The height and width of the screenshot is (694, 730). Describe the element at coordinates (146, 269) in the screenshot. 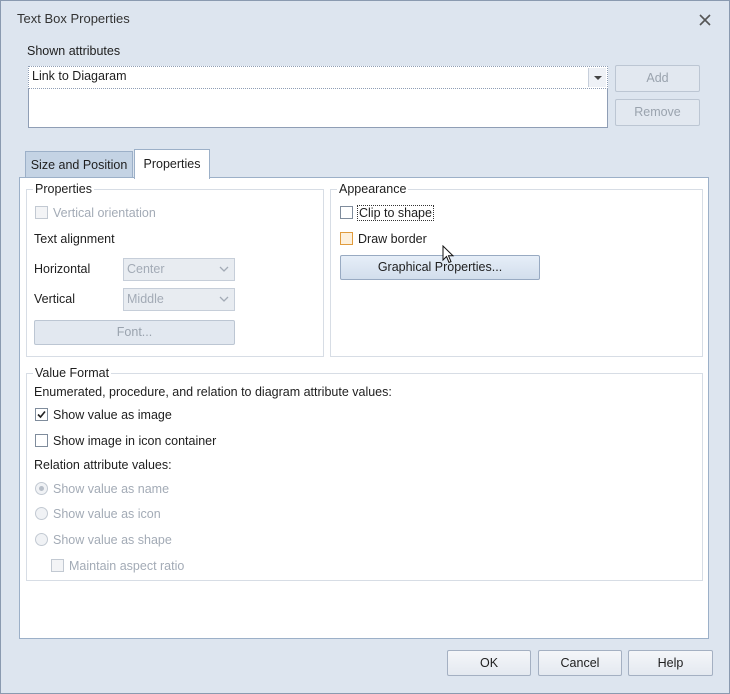

I see `horizontal-alignment-value: Center` at that location.